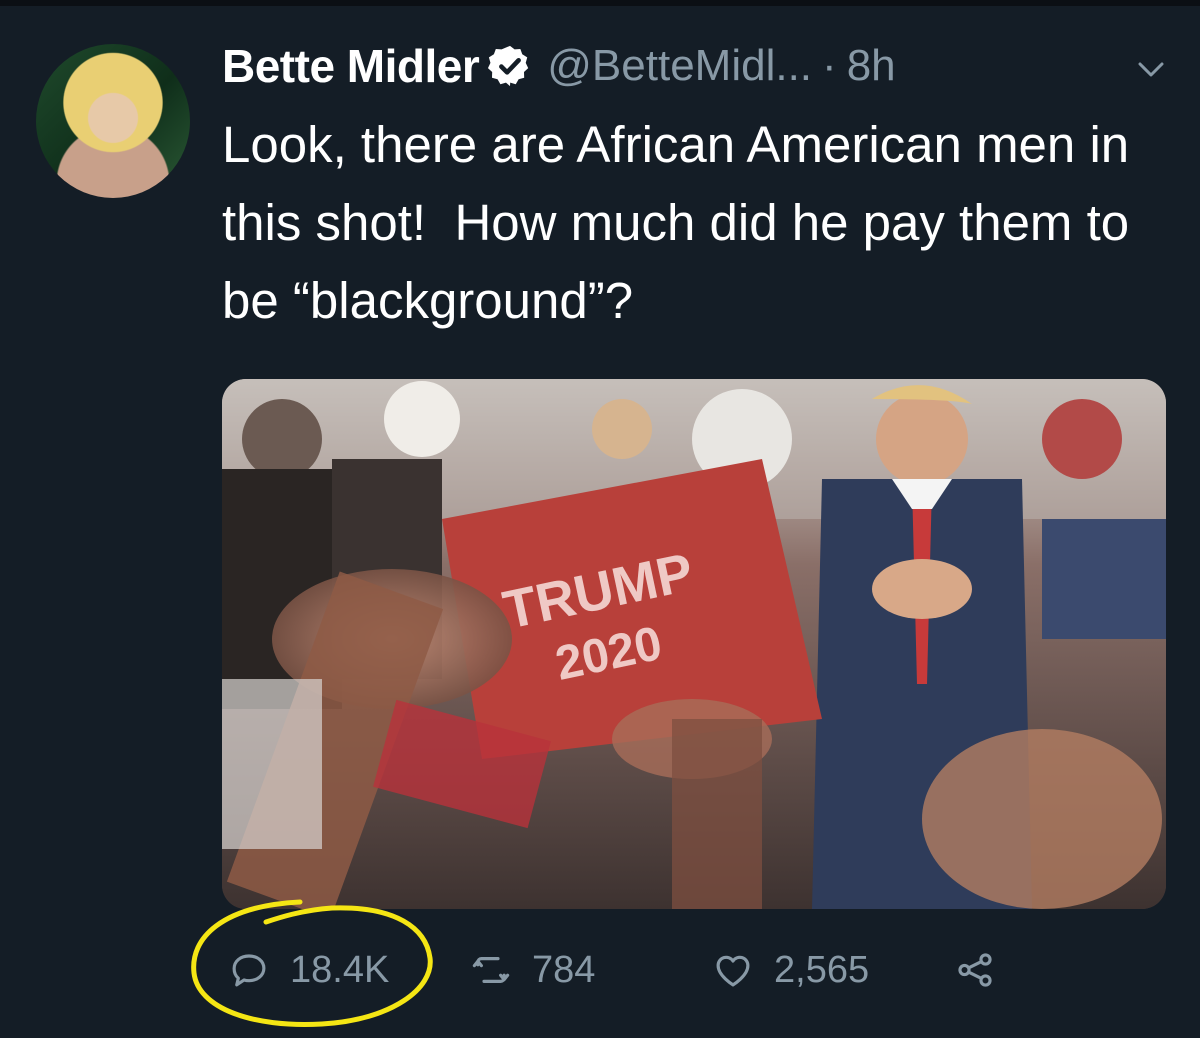 This screenshot has width=1200, height=1038. What do you see at coordinates (491, 970) in the screenshot?
I see `retweet-icon` at bounding box center [491, 970].